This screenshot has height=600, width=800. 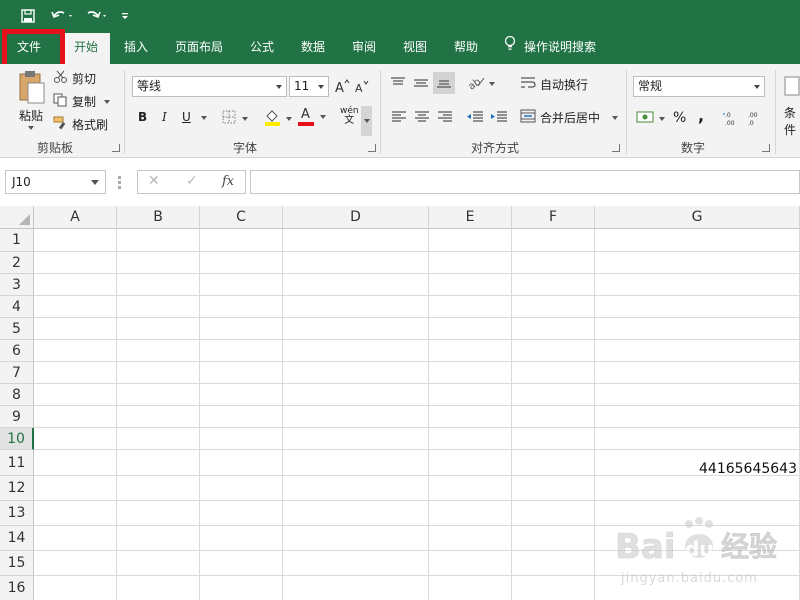 I want to click on insert-function-icon: fx, so click(x=228, y=181).